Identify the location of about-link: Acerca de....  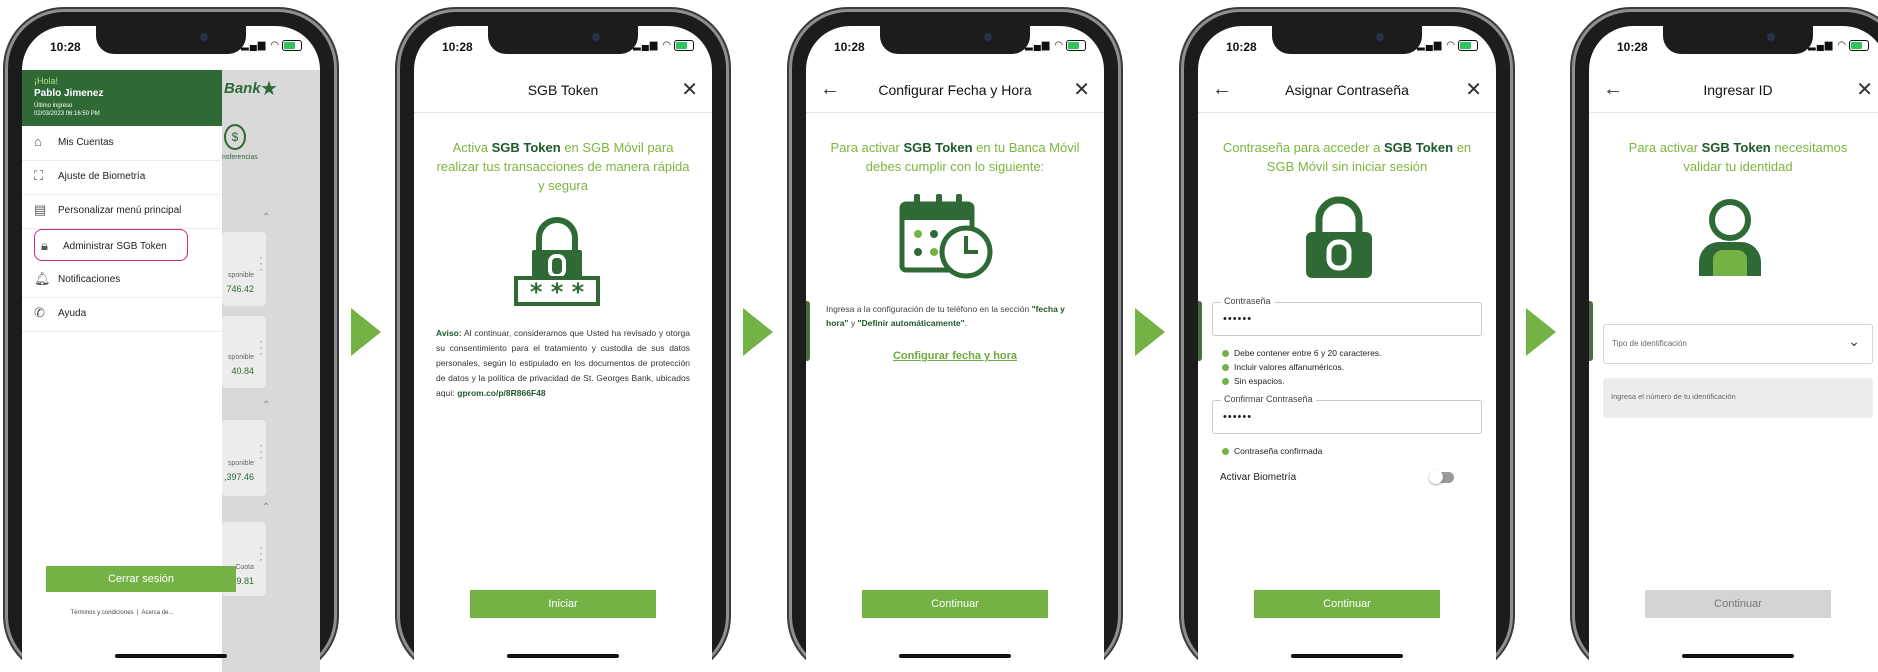
(157, 613).